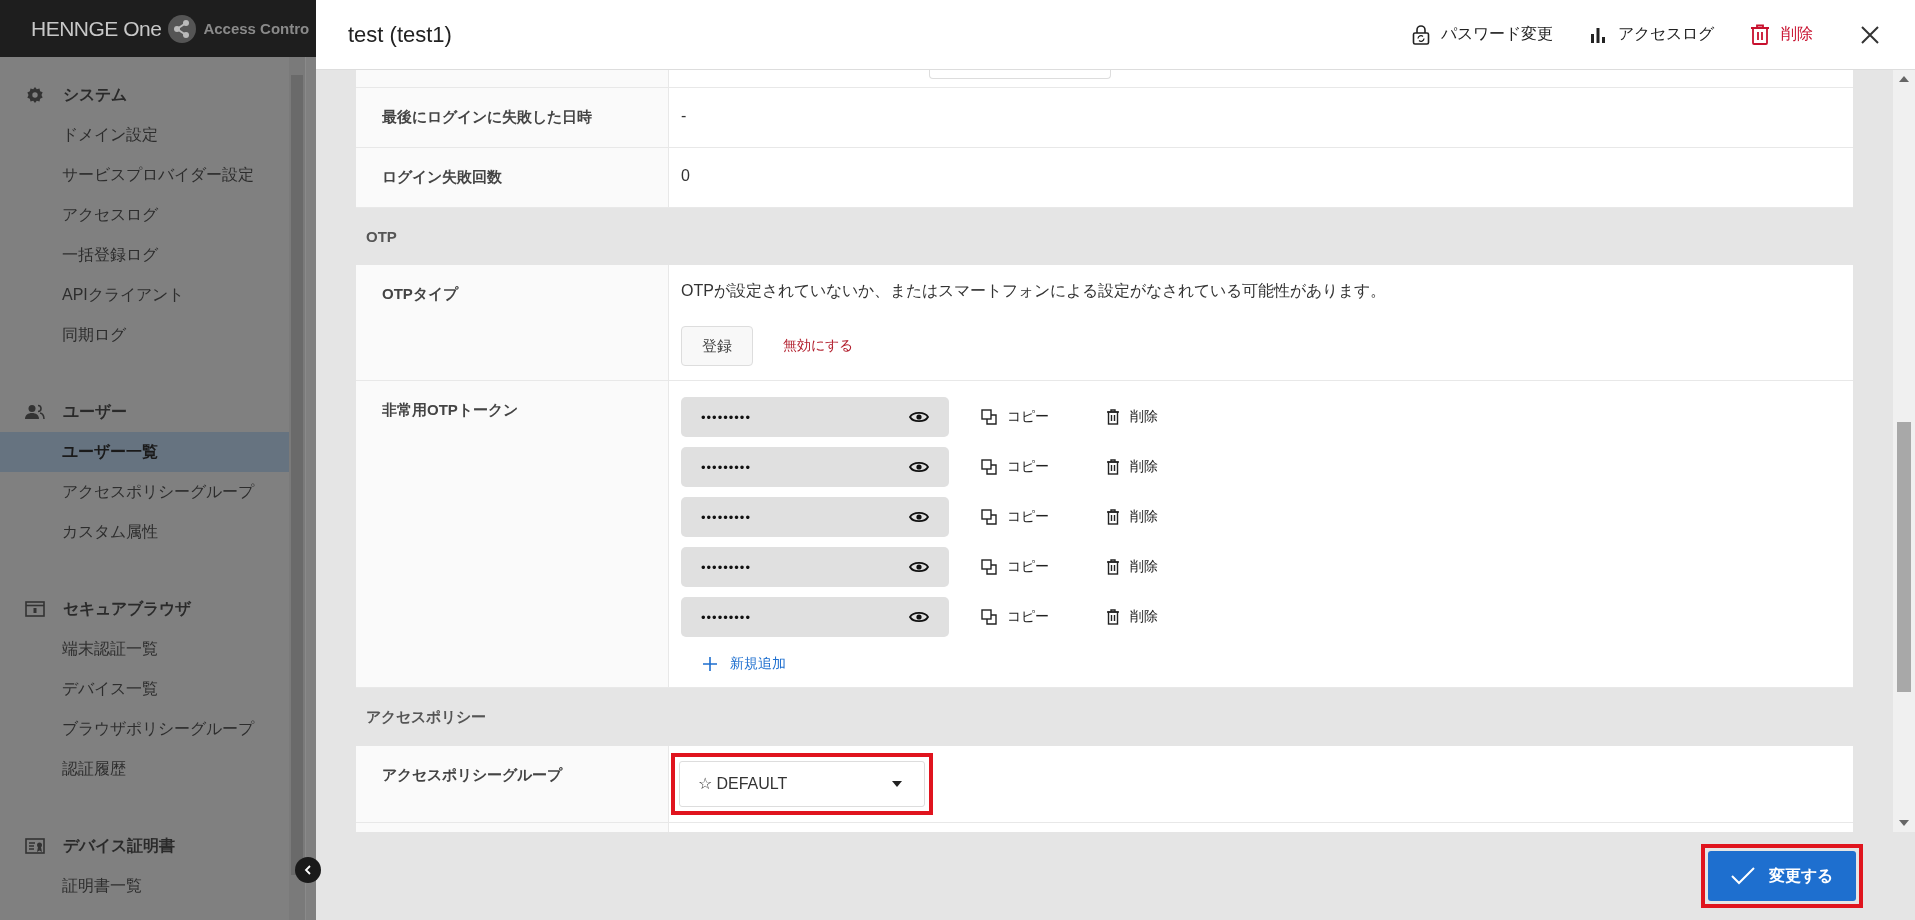  Describe the element at coordinates (1743, 876) in the screenshot. I see `check-icon` at that location.